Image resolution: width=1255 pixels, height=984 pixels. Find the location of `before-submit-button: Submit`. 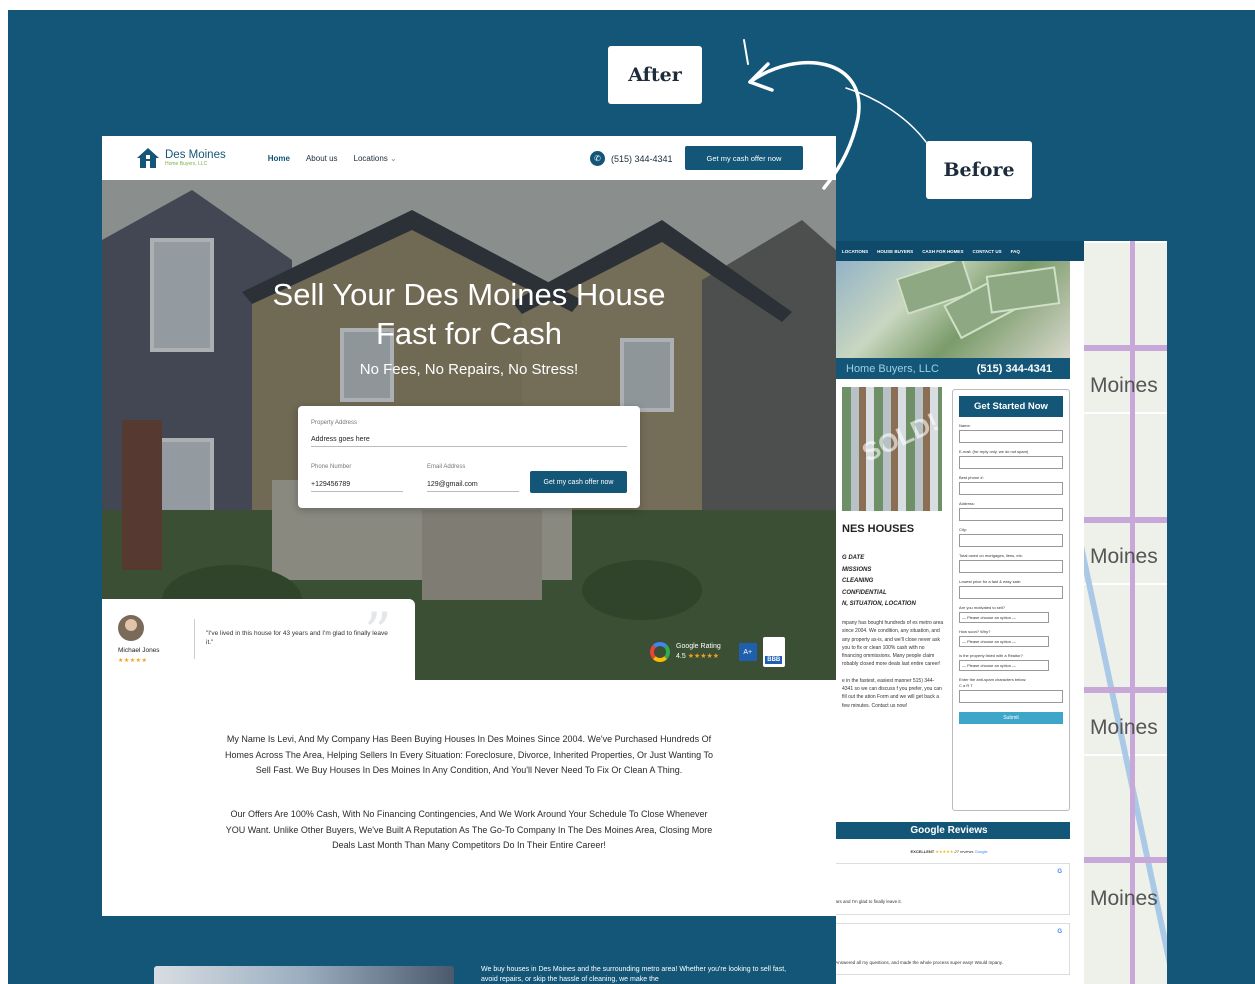

before-submit-button: Submit is located at coordinates (1011, 718).